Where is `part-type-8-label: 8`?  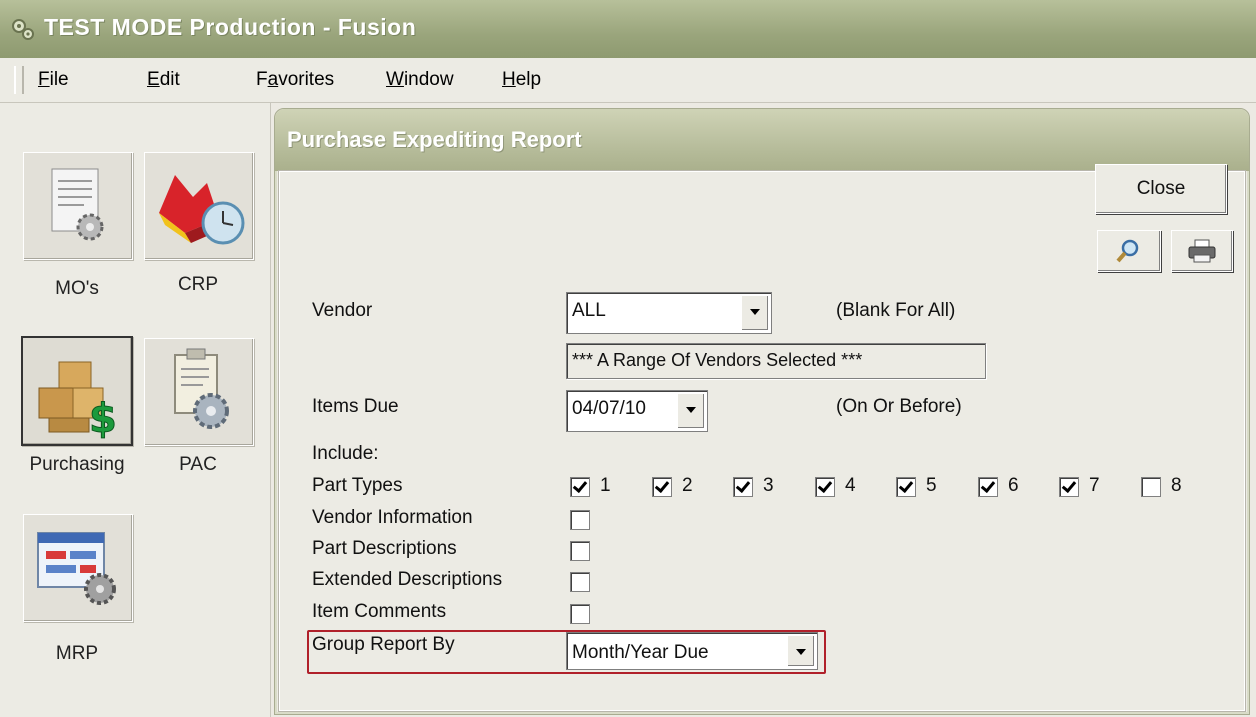
part-type-8-label: 8 is located at coordinates (1176, 485).